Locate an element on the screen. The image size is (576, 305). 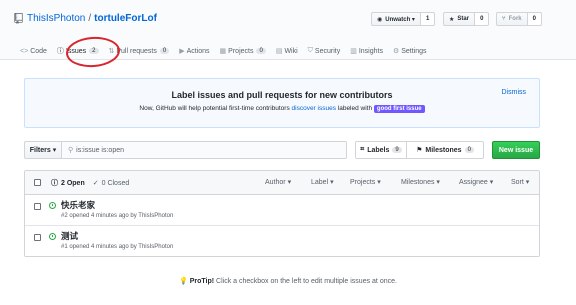
tab-wiki: ▤ Wiki is located at coordinates (287, 51).